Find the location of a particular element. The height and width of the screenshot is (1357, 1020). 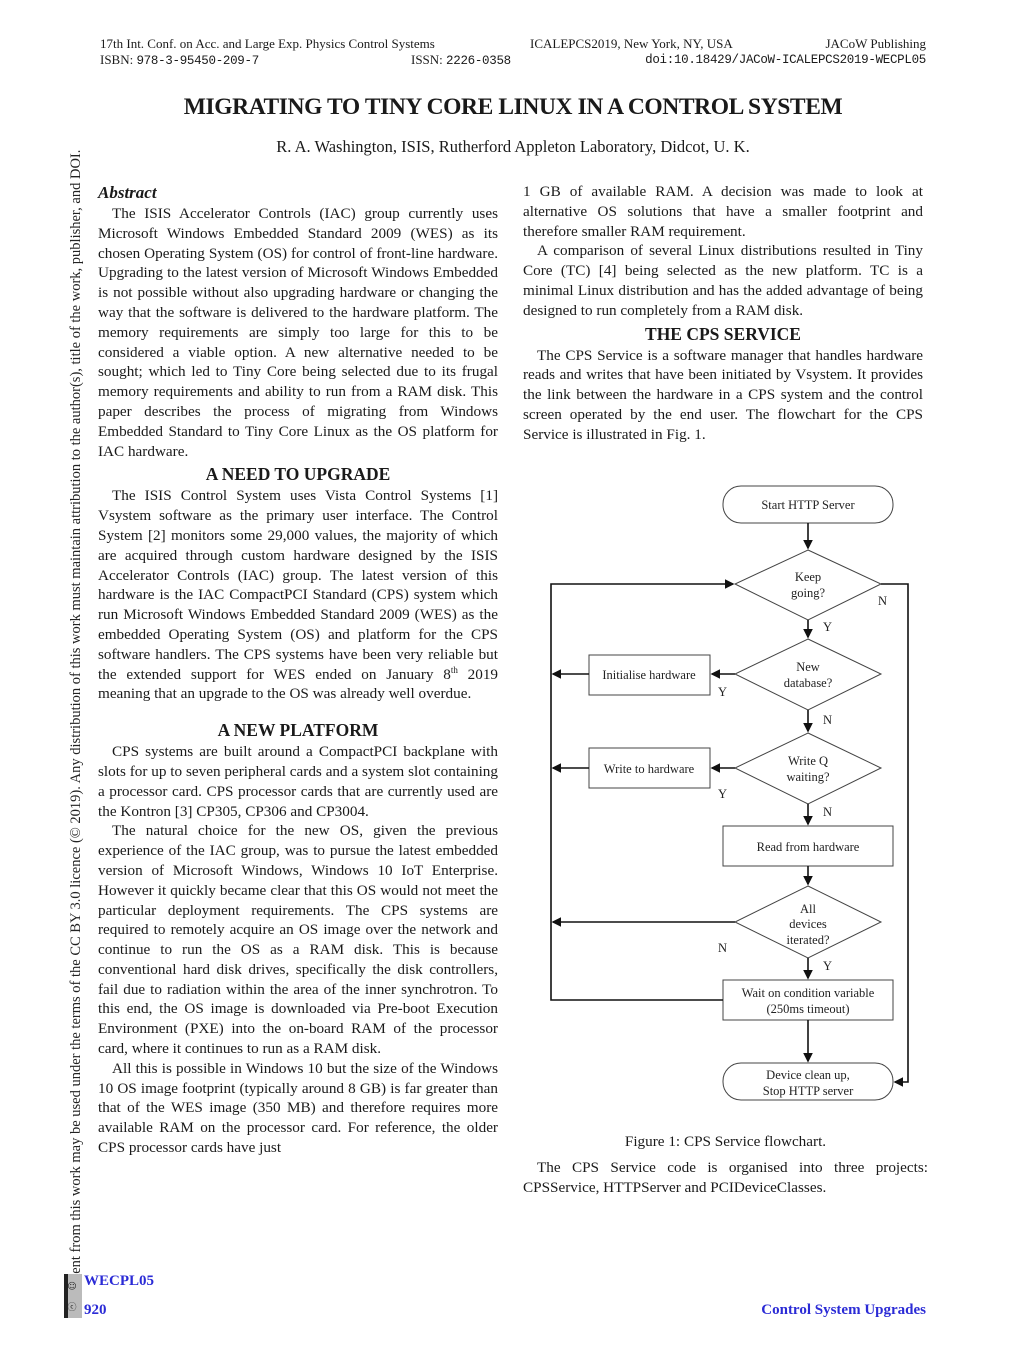

paper-id-link: WECPL05 is located at coordinates (119, 1281).